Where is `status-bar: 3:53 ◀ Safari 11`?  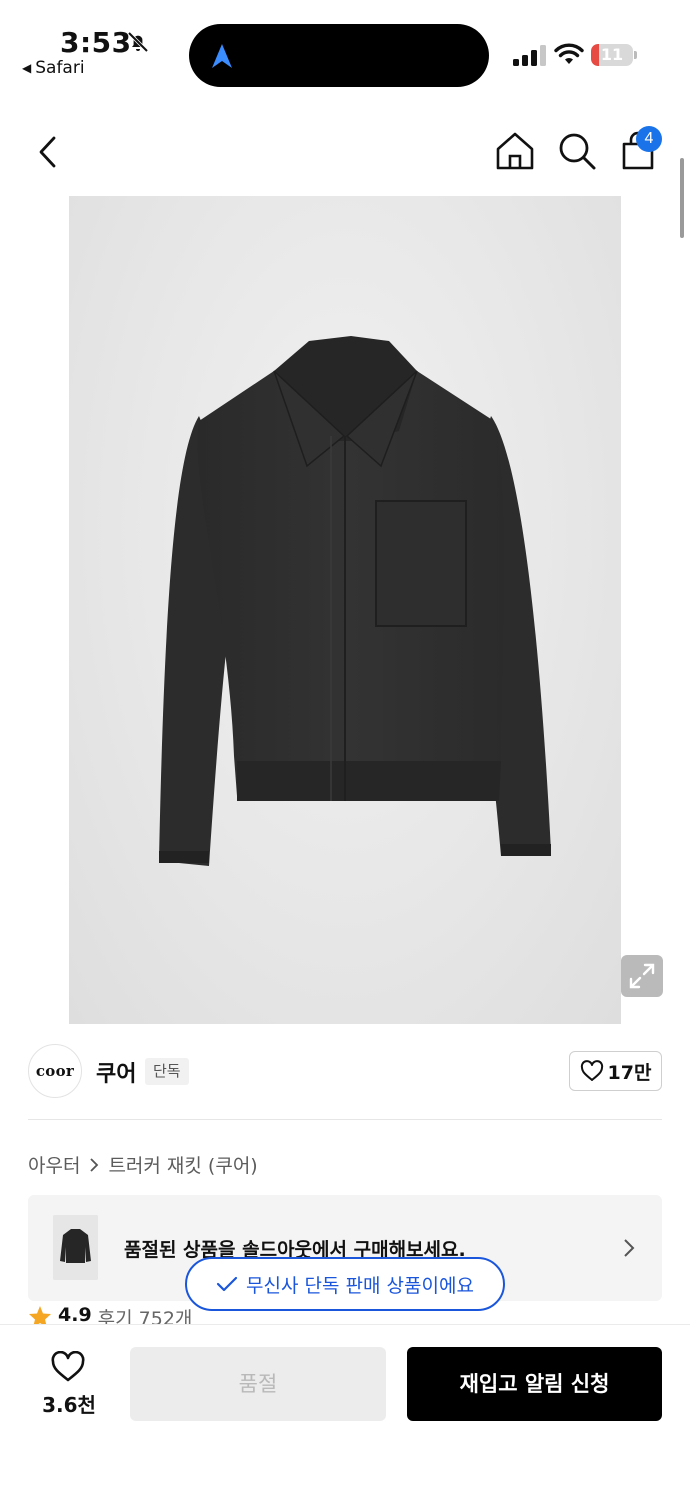
status-bar: 3:53 ◀ Safari 11 is located at coordinates (345, 50).